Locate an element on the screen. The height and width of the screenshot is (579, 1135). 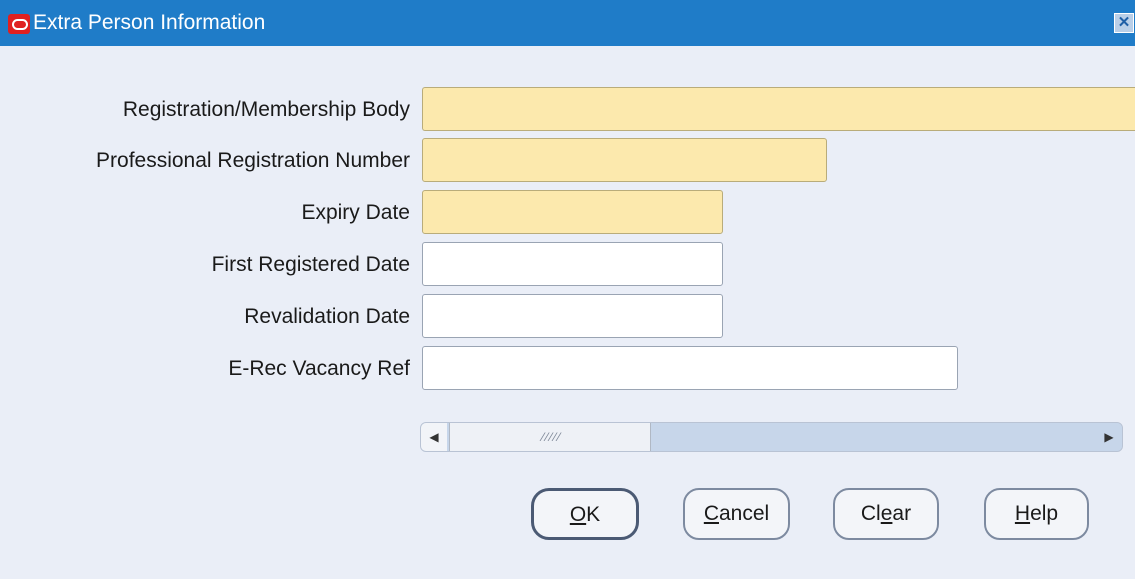
oracle-logo-icon is located at coordinates (19, 24).